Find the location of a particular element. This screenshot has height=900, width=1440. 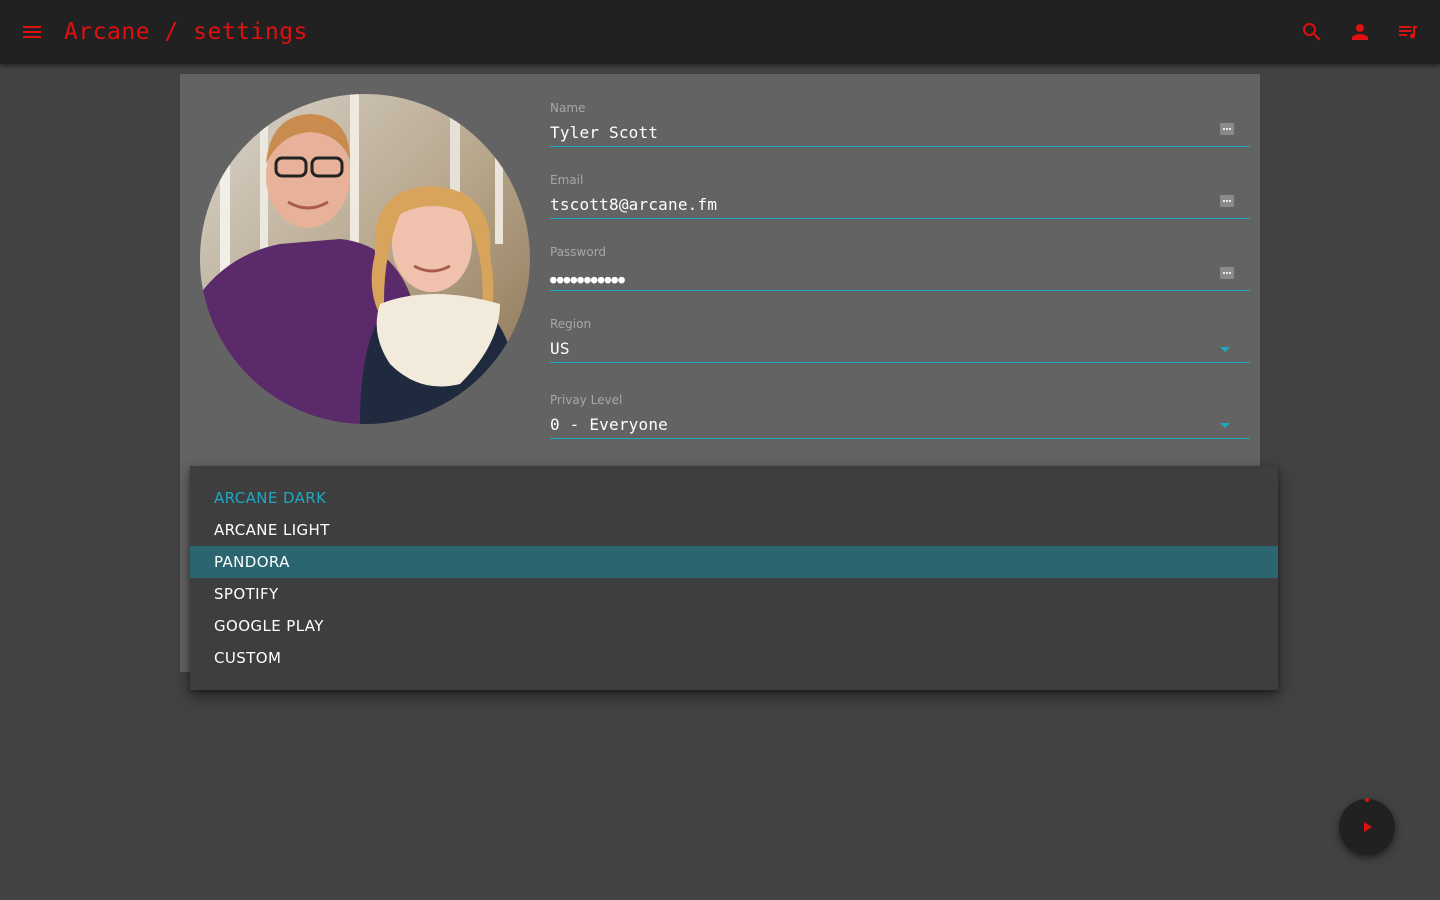

email-label: Email is located at coordinates (567, 180).